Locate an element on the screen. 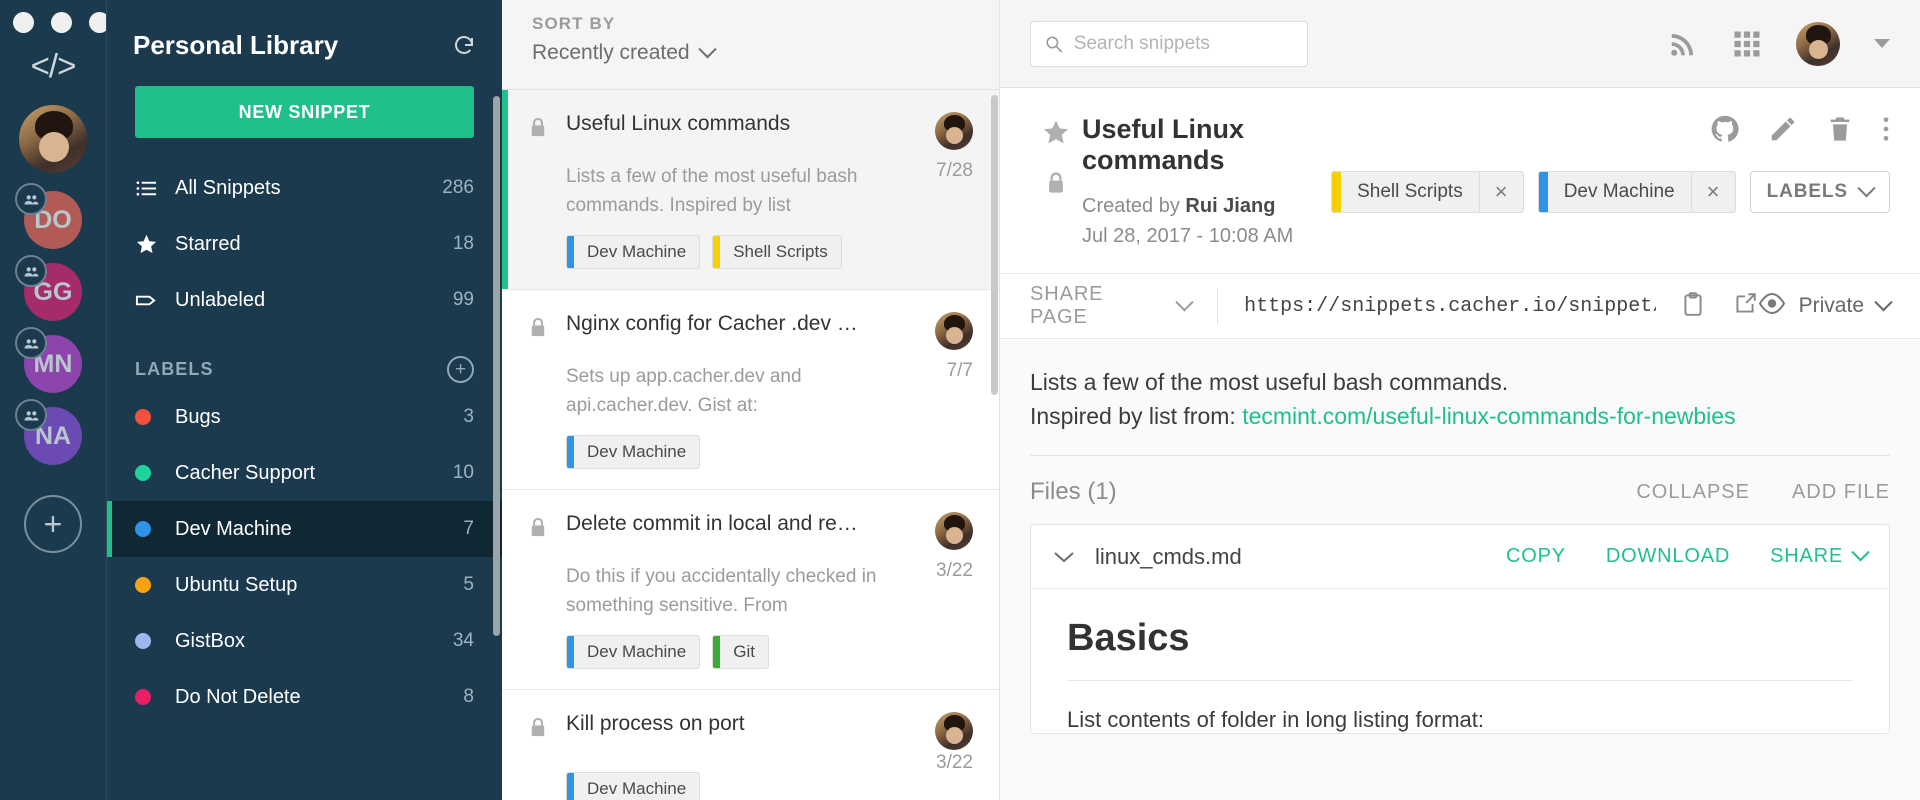  pencil-icon is located at coordinates (1783, 131).